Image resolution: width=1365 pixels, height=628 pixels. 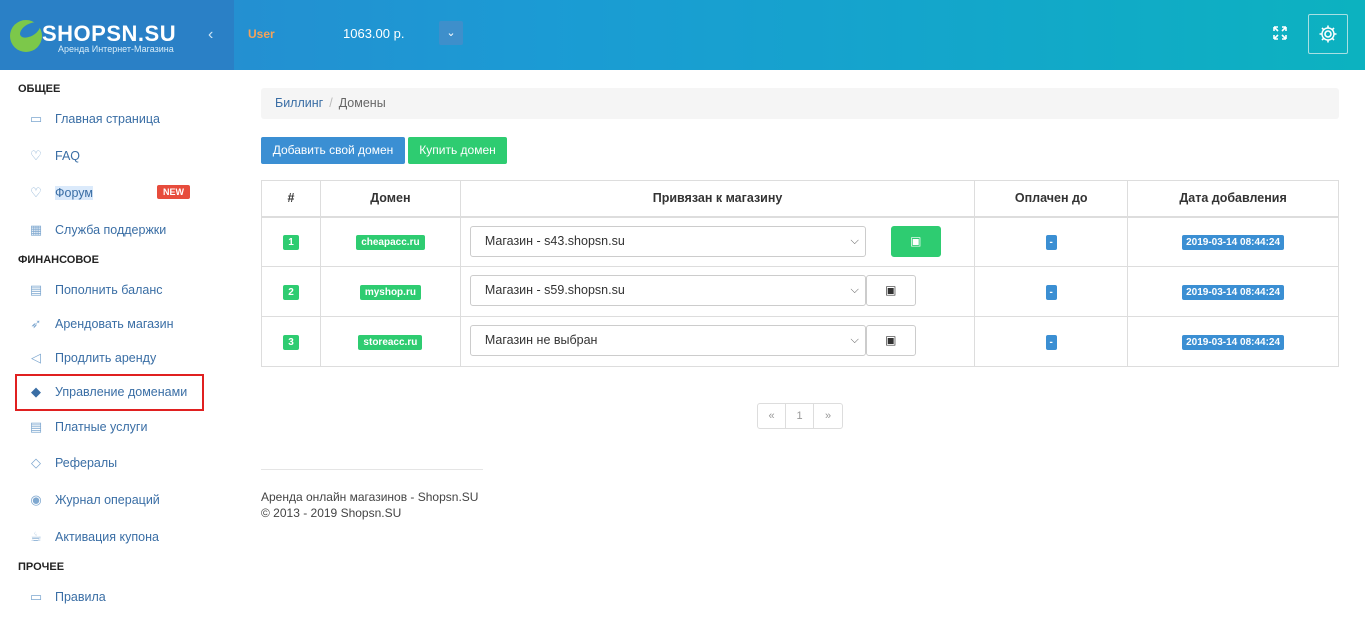 I want to click on sidebar-item-coupon: ☕ Активация купона, so click(x=93, y=537).